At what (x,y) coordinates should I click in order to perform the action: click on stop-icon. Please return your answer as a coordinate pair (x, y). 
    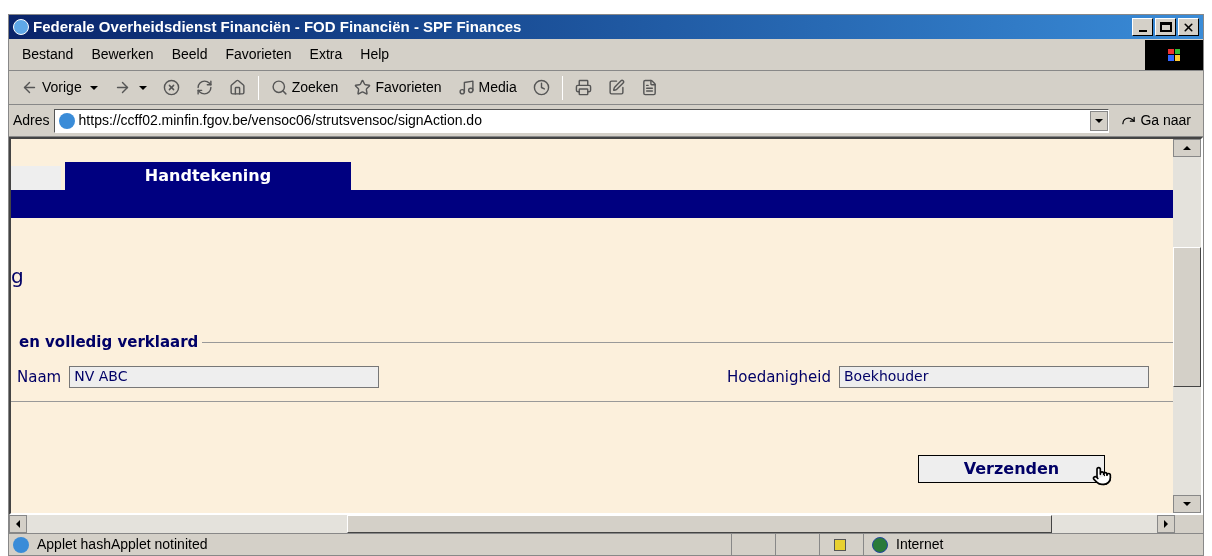
    Looking at the image, I should click on (171, 87).